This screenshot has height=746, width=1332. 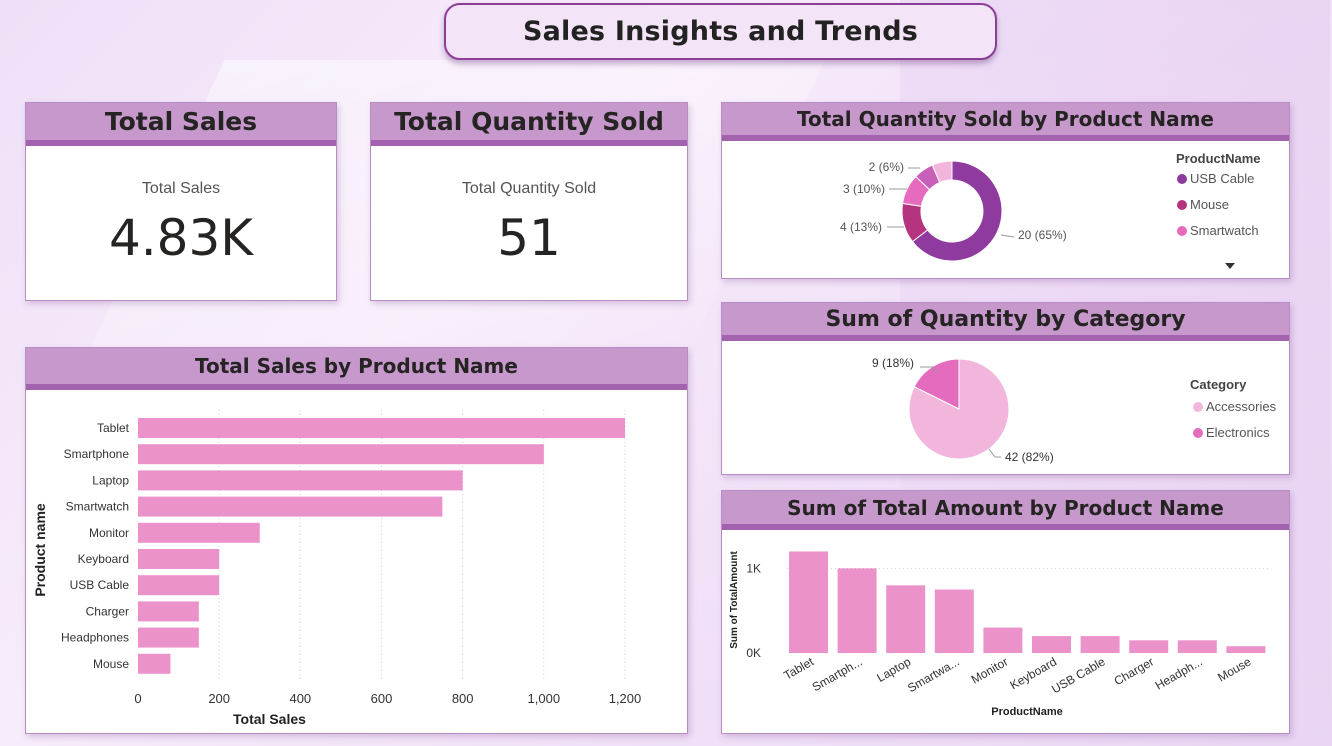 I want to click on chart-title: Total Sales by Product Name, so click(x=356, y=369).